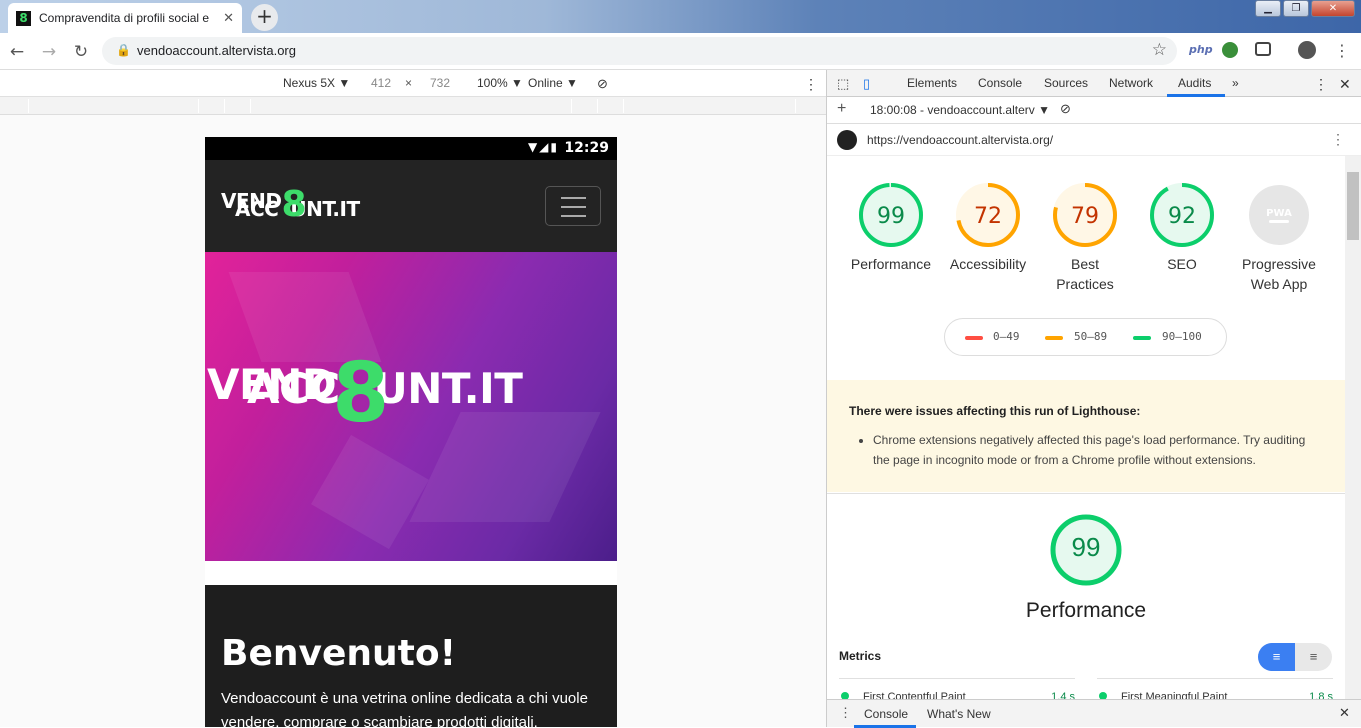 The height and width of the screenshot is (728, 1361). I want to click on gauge-seo: 92 SEO, so click(1182, 228).